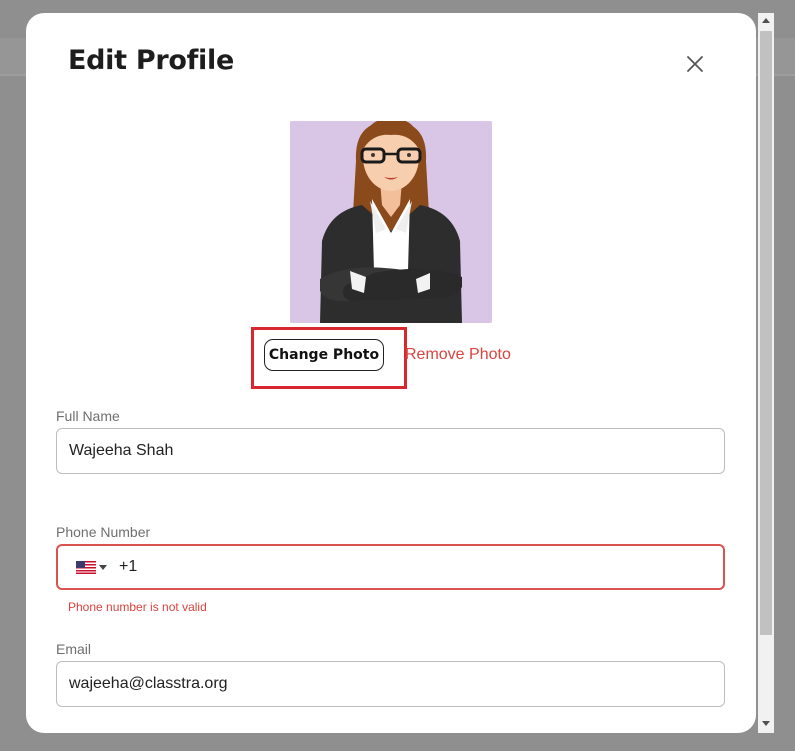 This screenshot has height=751, width=795. What do you see at coordinates (390, 684) in the screenshot?
I see `email-input: wajeeha@classtra.org` at bounding box center [390, 684].